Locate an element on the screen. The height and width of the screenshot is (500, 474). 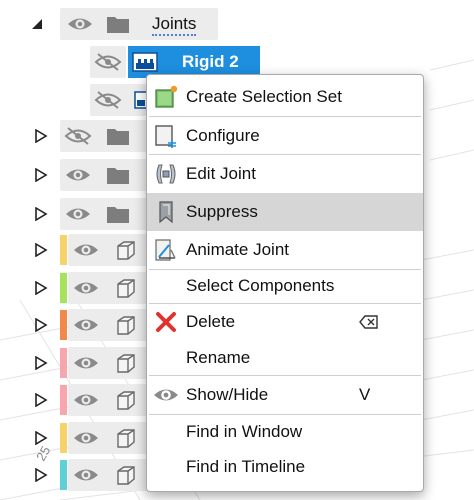
menu-item-label: Rename is located at coordinates (218, 357).